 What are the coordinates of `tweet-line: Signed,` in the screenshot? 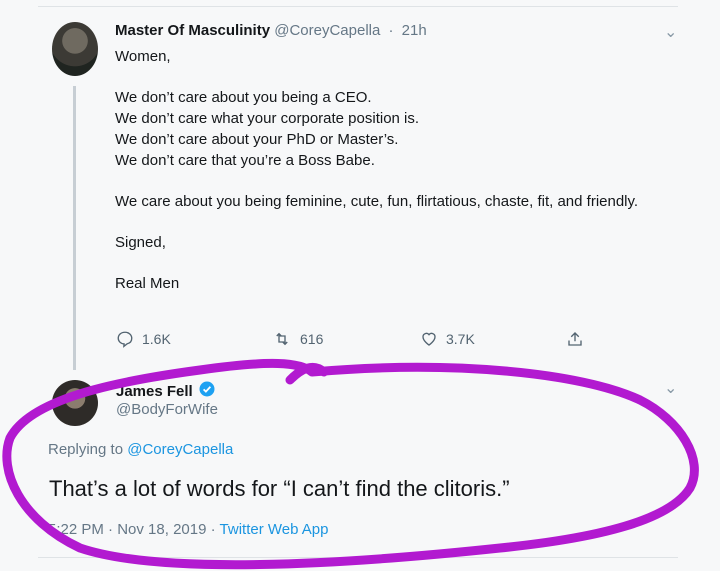 It's located at (140, 242).